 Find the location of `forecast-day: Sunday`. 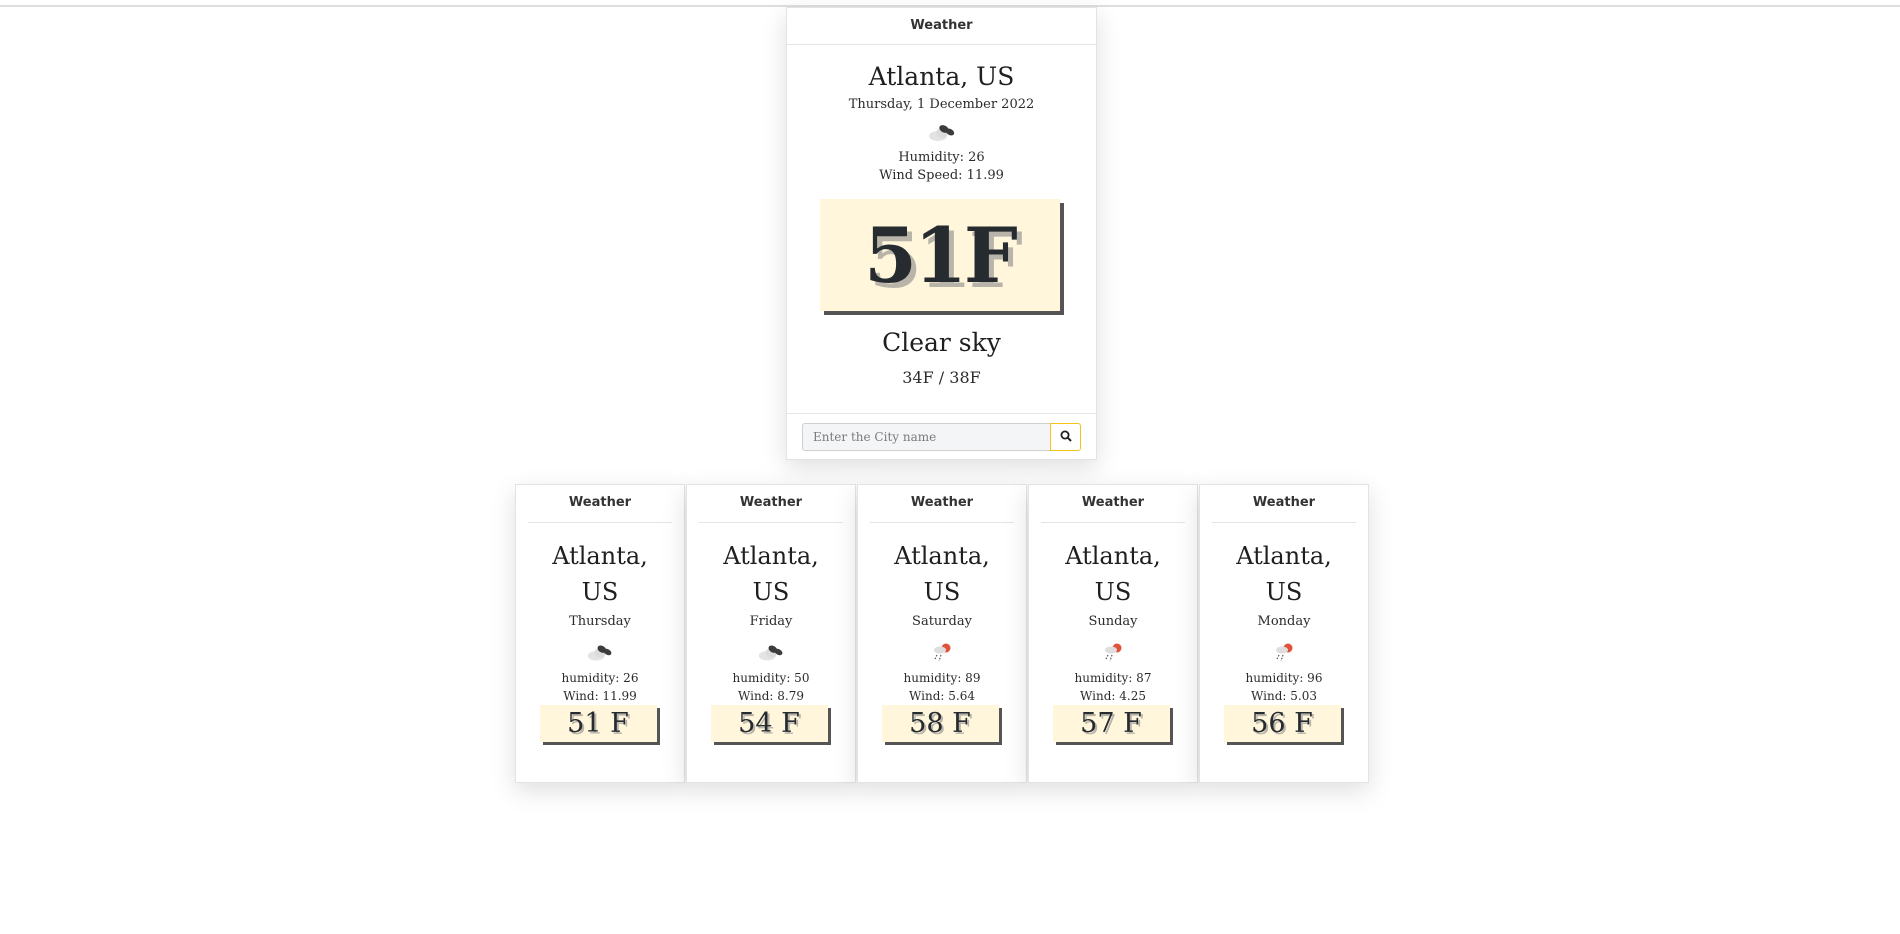

forecast-day: Sunday is located at coordinates (1113, 621).